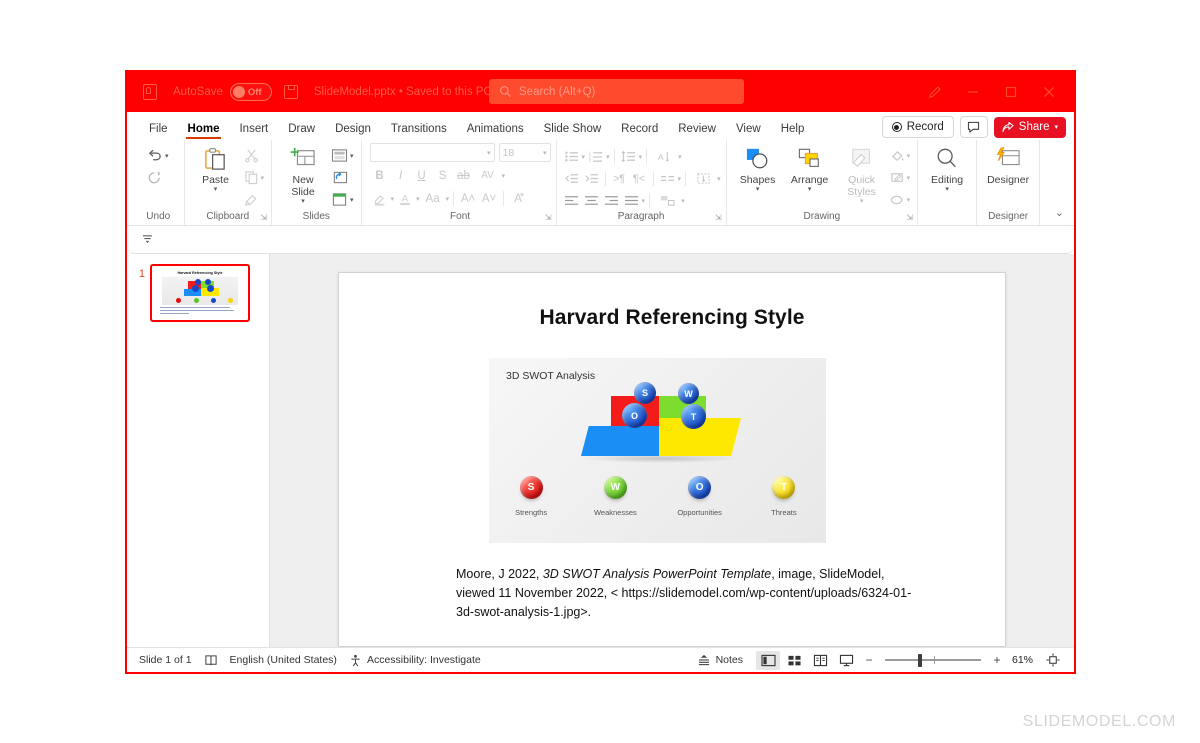  What do you see at coordinates (158, 130) in the screenshot?
I see `tab-file: File` at bounding box center [158, 130].